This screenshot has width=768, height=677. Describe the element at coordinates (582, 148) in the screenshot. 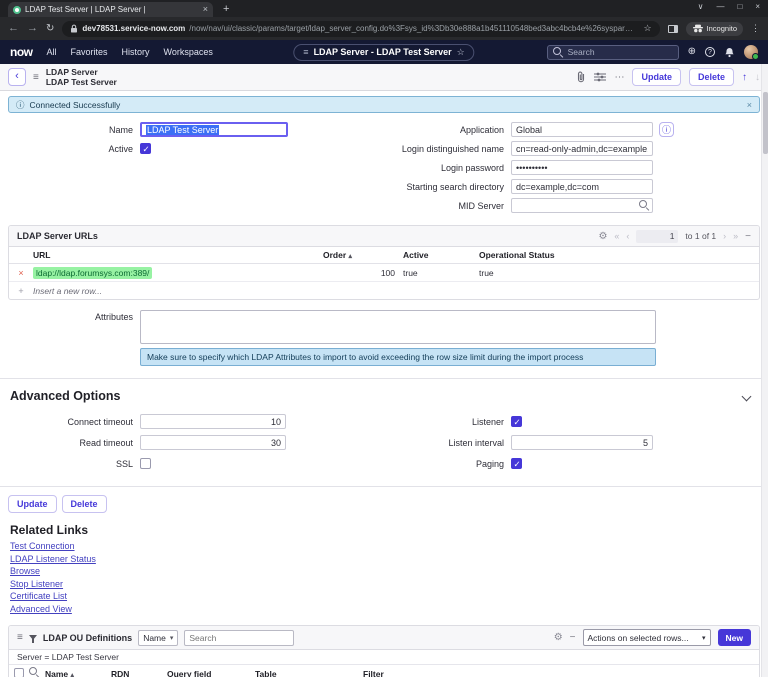

I see `login-dn-input` at that location.